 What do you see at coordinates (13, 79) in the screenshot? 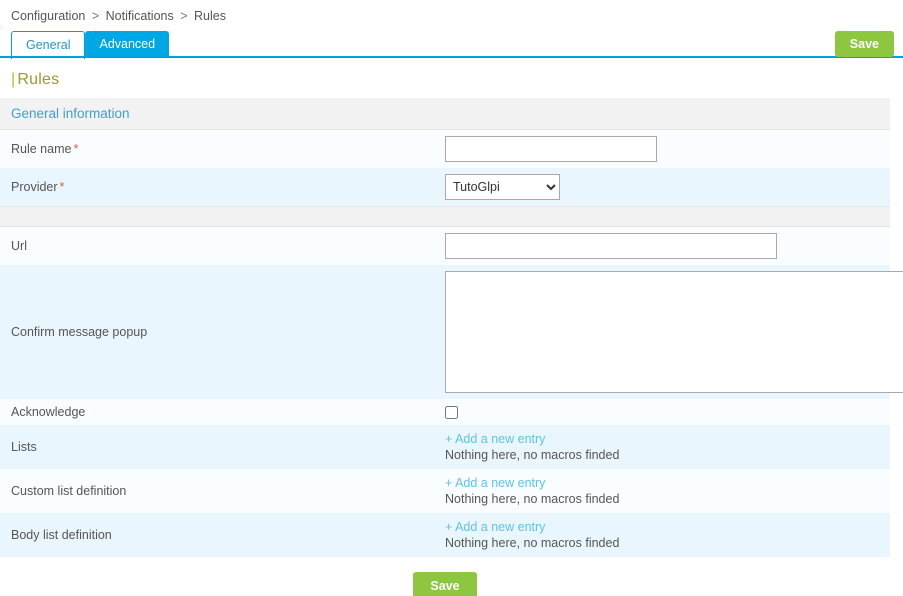
I see `title-accent-bar: |` at bounding box center [13, 79].